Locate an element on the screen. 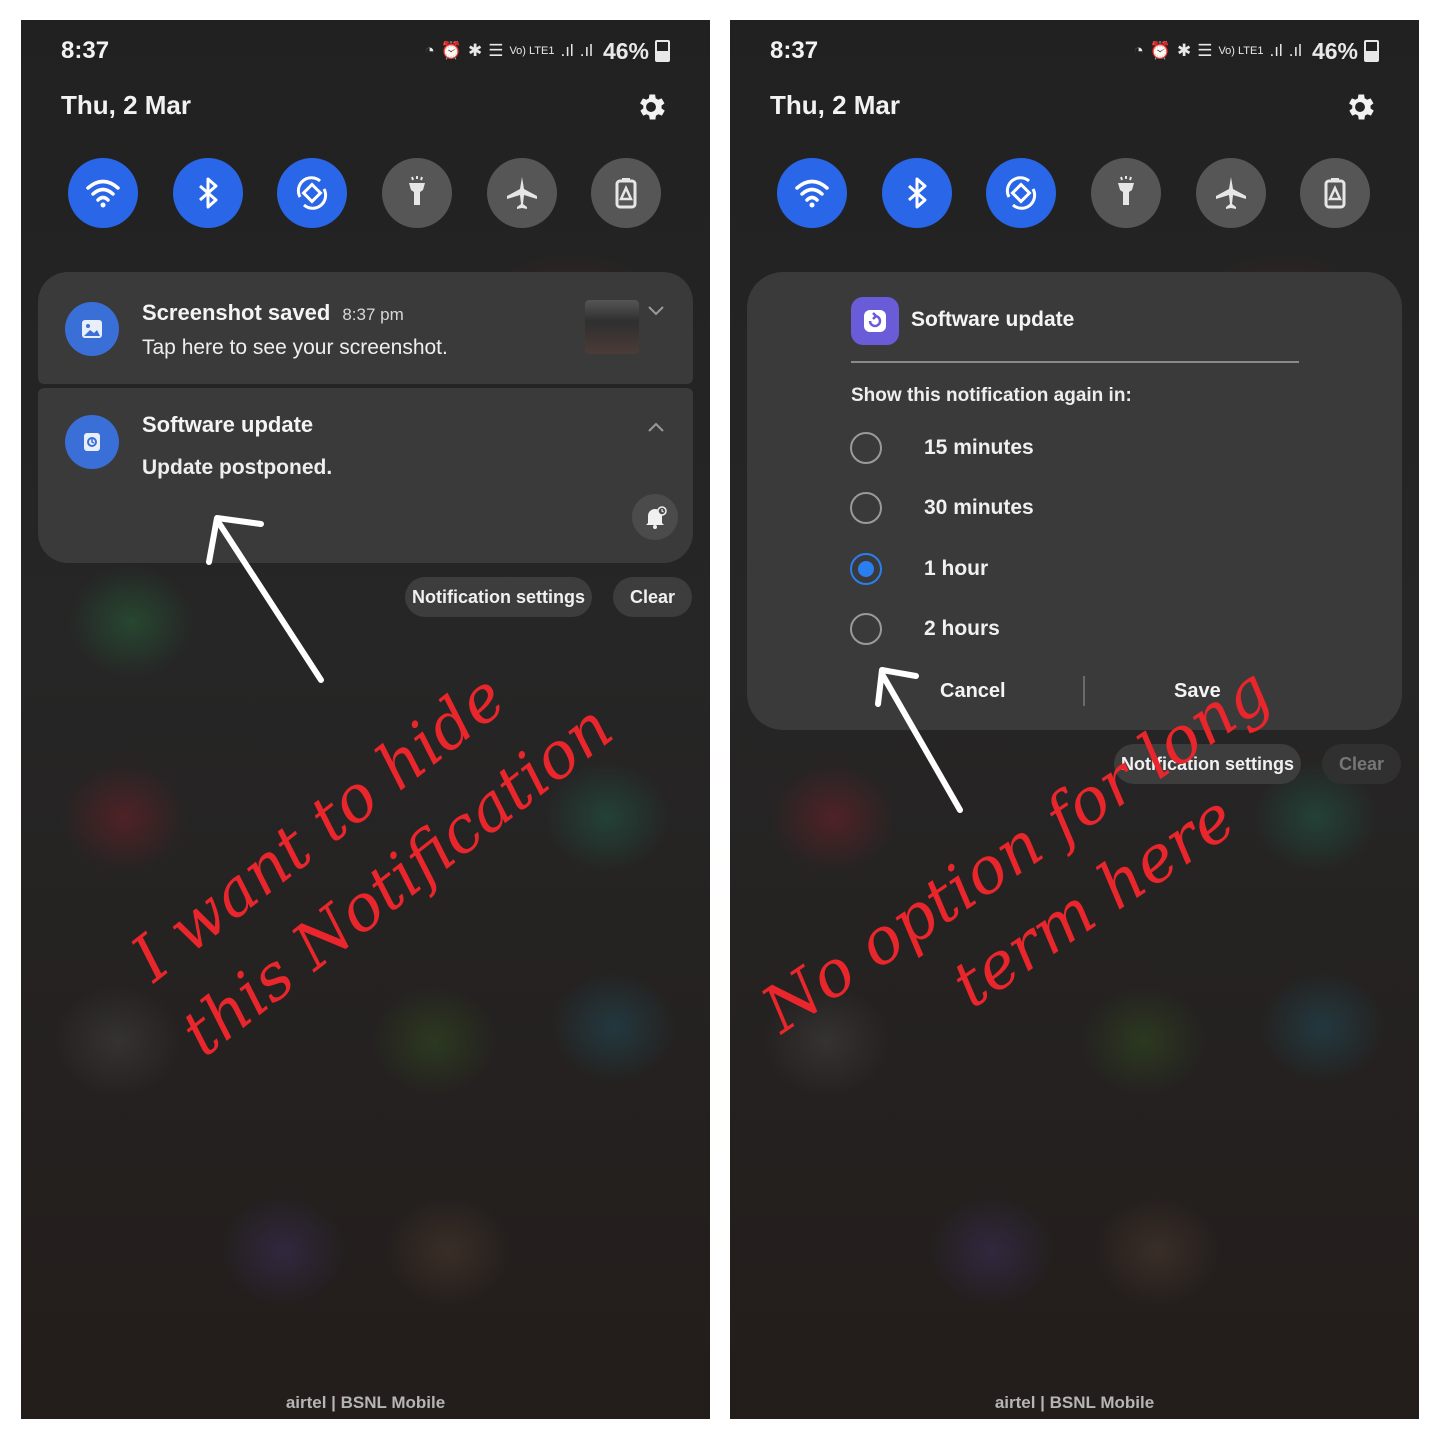  divider is located at coordinates (1075, 362).